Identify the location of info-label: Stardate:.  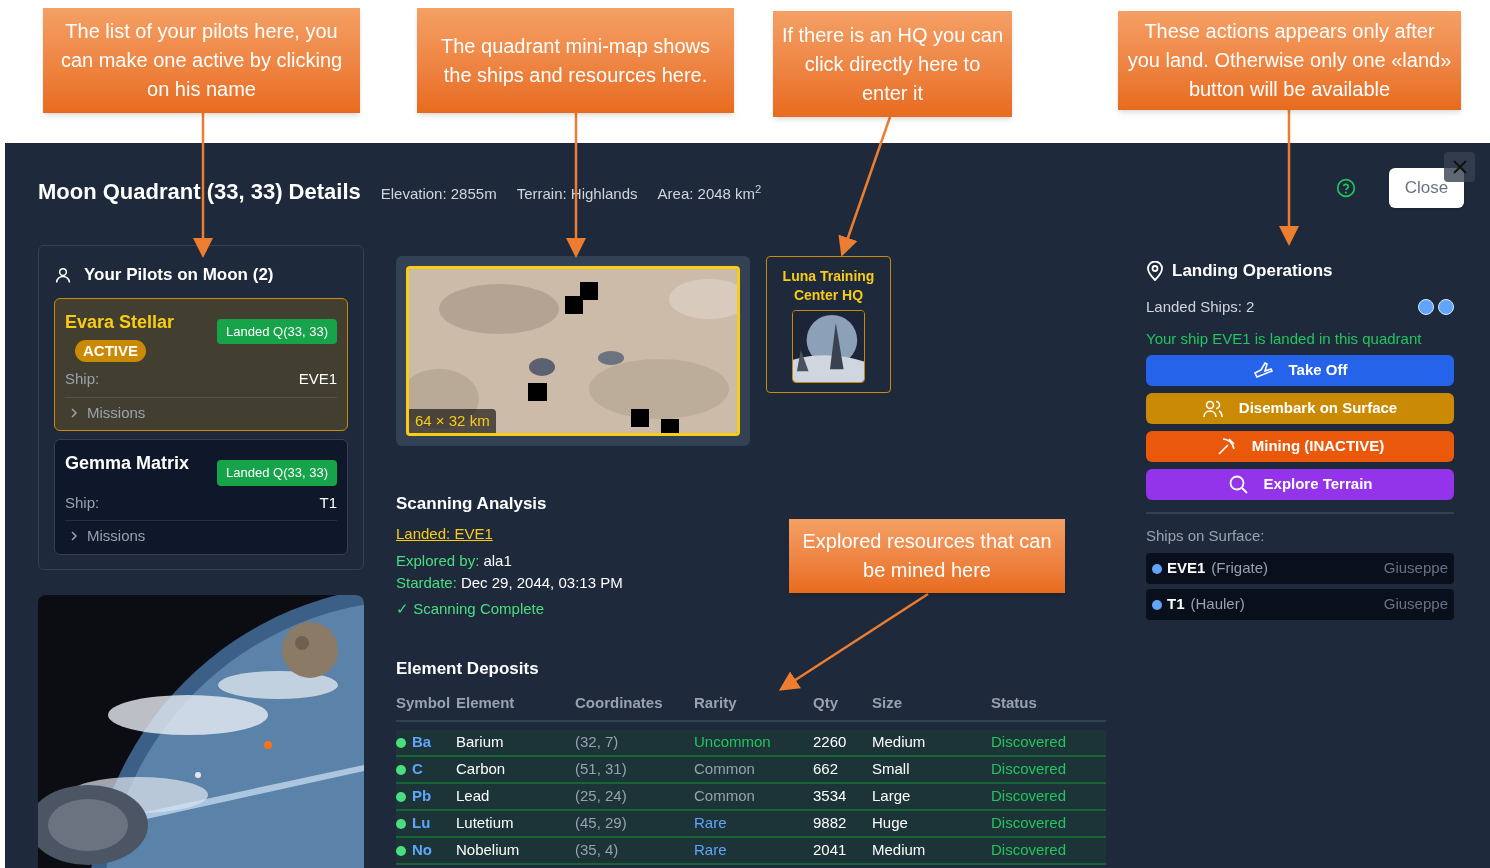
(426, 583).